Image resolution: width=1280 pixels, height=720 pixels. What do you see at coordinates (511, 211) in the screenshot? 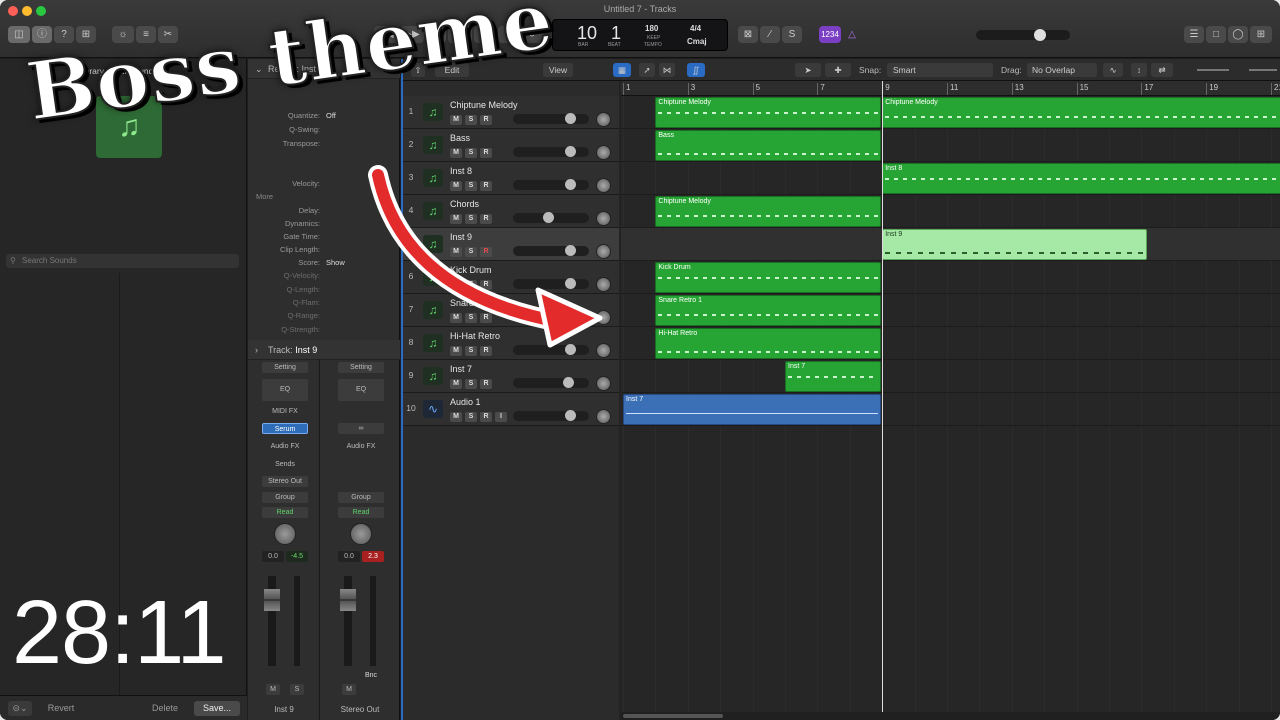
I see `track-header: 4 ♫ Chords M S R` at bounding box center [511, 211].